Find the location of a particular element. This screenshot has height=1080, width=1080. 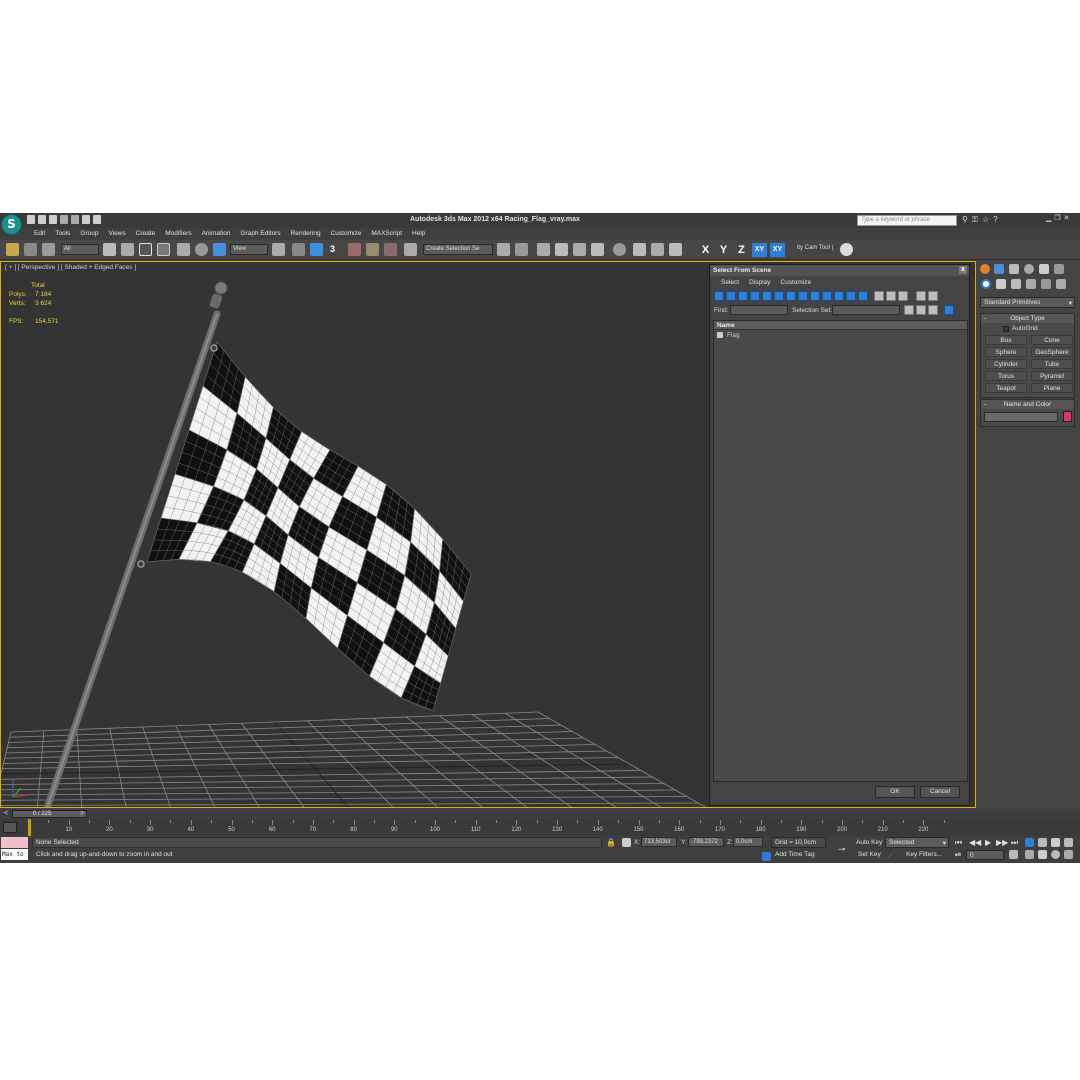

select-by-name-icon is located at coordinates (127, 249).